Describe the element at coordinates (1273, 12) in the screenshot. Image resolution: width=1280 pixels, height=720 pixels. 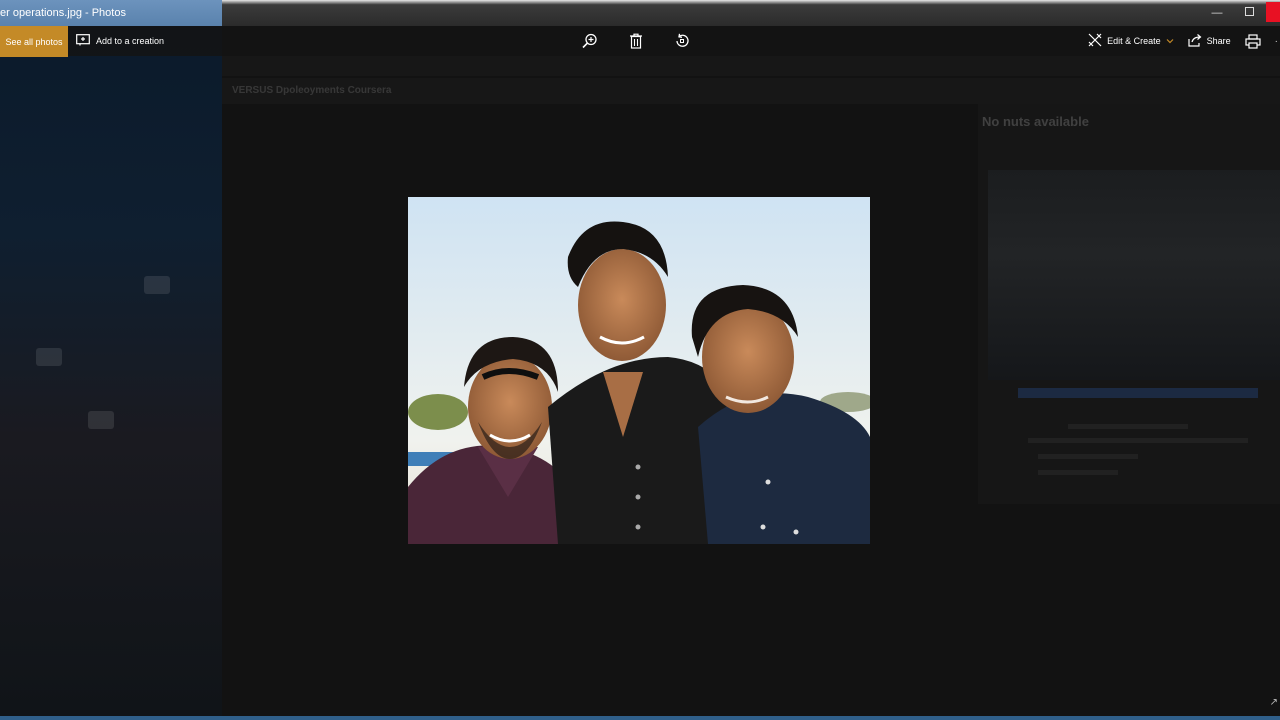
I see `close-icon` at that location.